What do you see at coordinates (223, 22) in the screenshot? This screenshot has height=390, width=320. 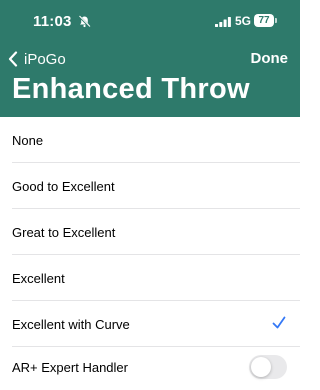 I see `signal-icon` at bounding box center [223, 22].